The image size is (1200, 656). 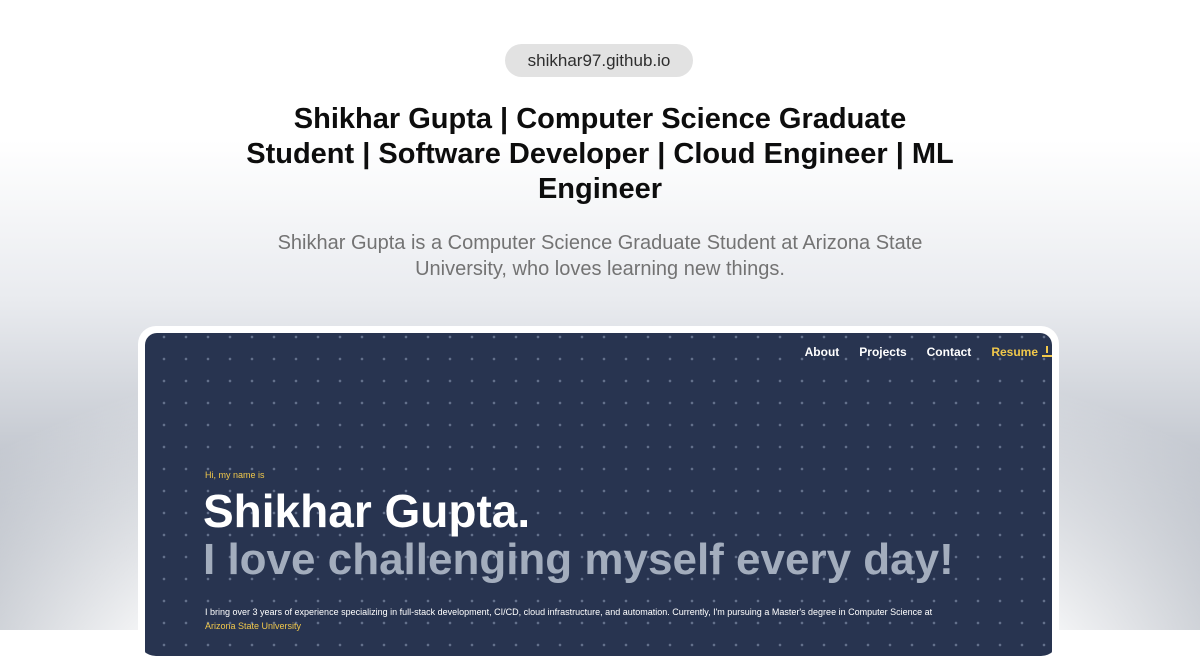 What do you see at coordinates (949, 352) in the screenshot?
I see `nav-contact: Contact` at bounding box center [949, 352].